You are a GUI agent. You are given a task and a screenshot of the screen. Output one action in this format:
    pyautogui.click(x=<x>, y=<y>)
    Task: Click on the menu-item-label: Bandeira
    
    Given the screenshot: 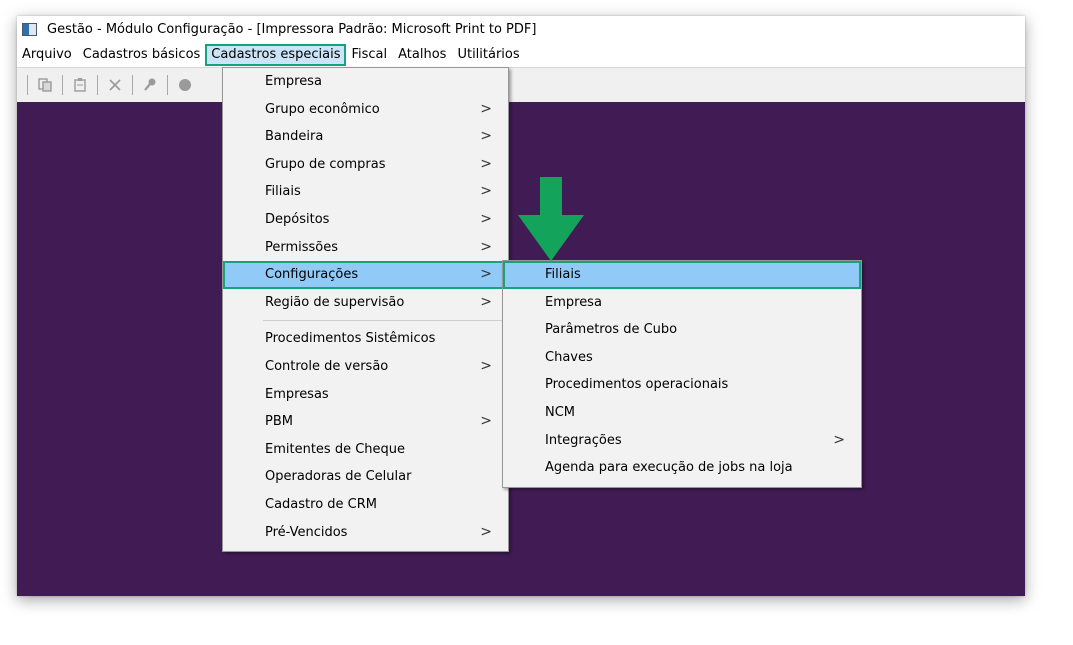 What is the action you would take?
    pyautogui.click(x=294, y=137)
    